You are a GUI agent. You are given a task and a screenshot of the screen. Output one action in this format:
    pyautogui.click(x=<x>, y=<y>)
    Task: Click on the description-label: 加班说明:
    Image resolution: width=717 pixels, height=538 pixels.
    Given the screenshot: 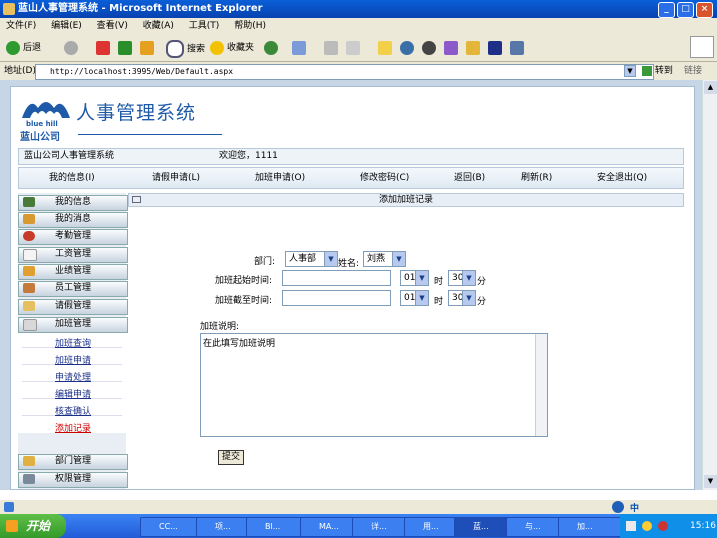 What is the action you would take?
    pyautogui.click(x=220, y=327)
    